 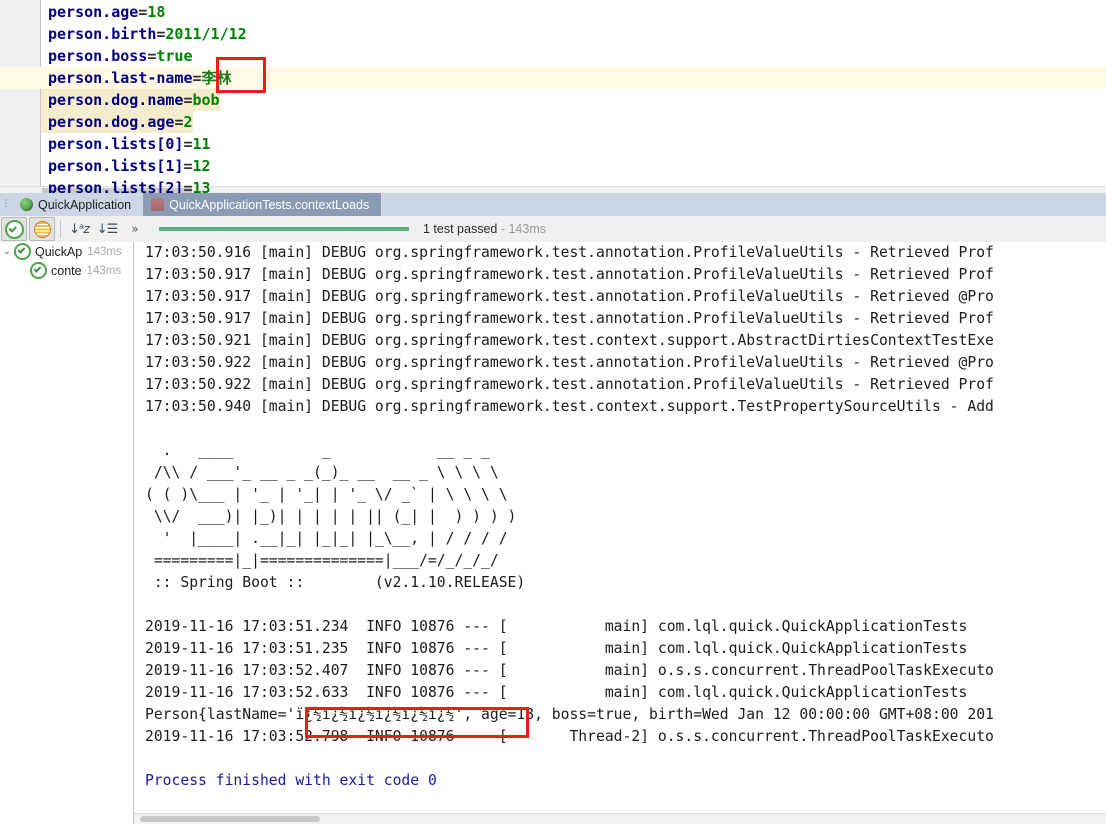 I want to click on toolbar-overflow-button: », so click(x=135, y=229).